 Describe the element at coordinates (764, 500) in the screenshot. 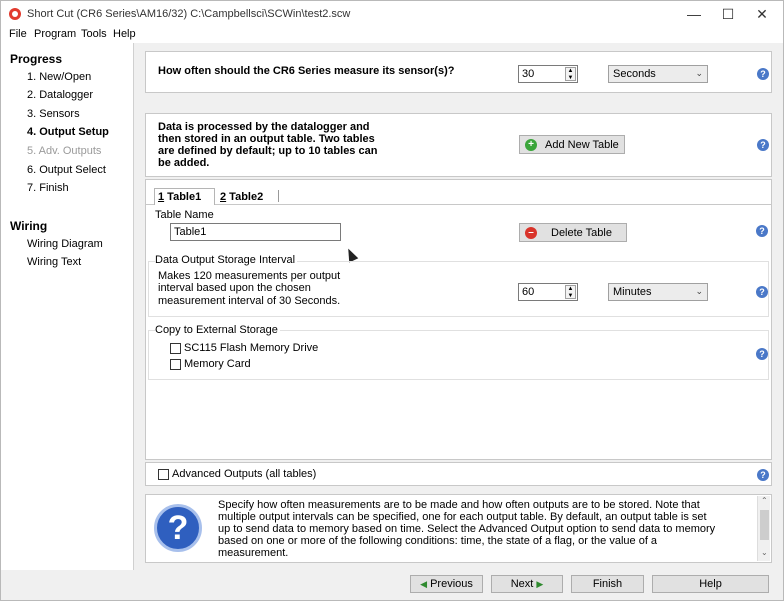

I see `scroll-up-icon: ⌃` at that location.